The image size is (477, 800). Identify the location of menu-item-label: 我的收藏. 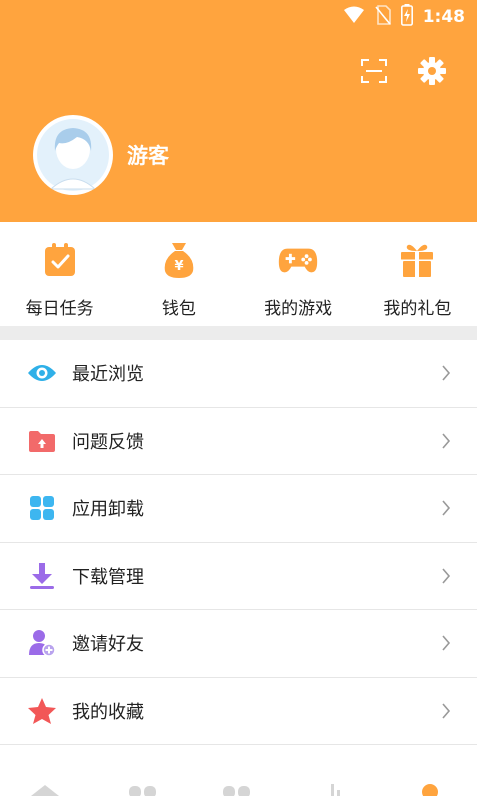
(108, 712).